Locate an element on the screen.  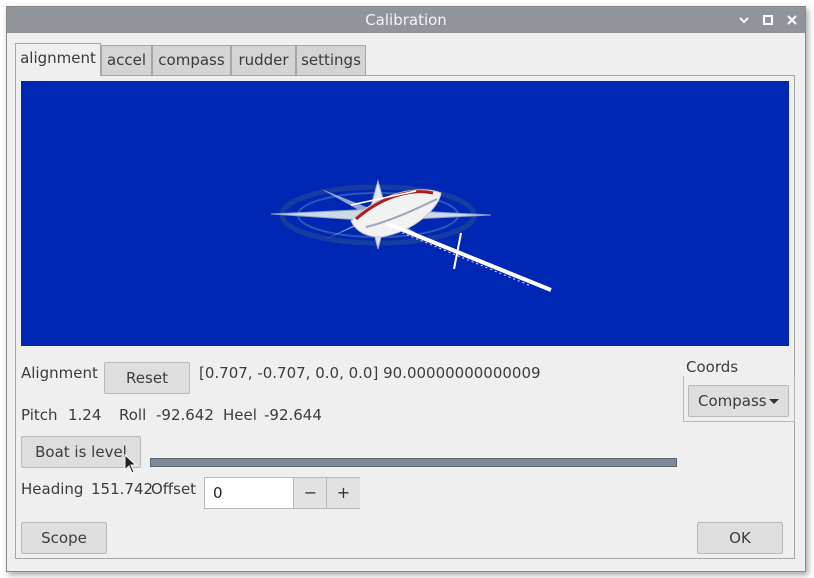
heading-value: 151.742 is located at coordinates (122, 489).